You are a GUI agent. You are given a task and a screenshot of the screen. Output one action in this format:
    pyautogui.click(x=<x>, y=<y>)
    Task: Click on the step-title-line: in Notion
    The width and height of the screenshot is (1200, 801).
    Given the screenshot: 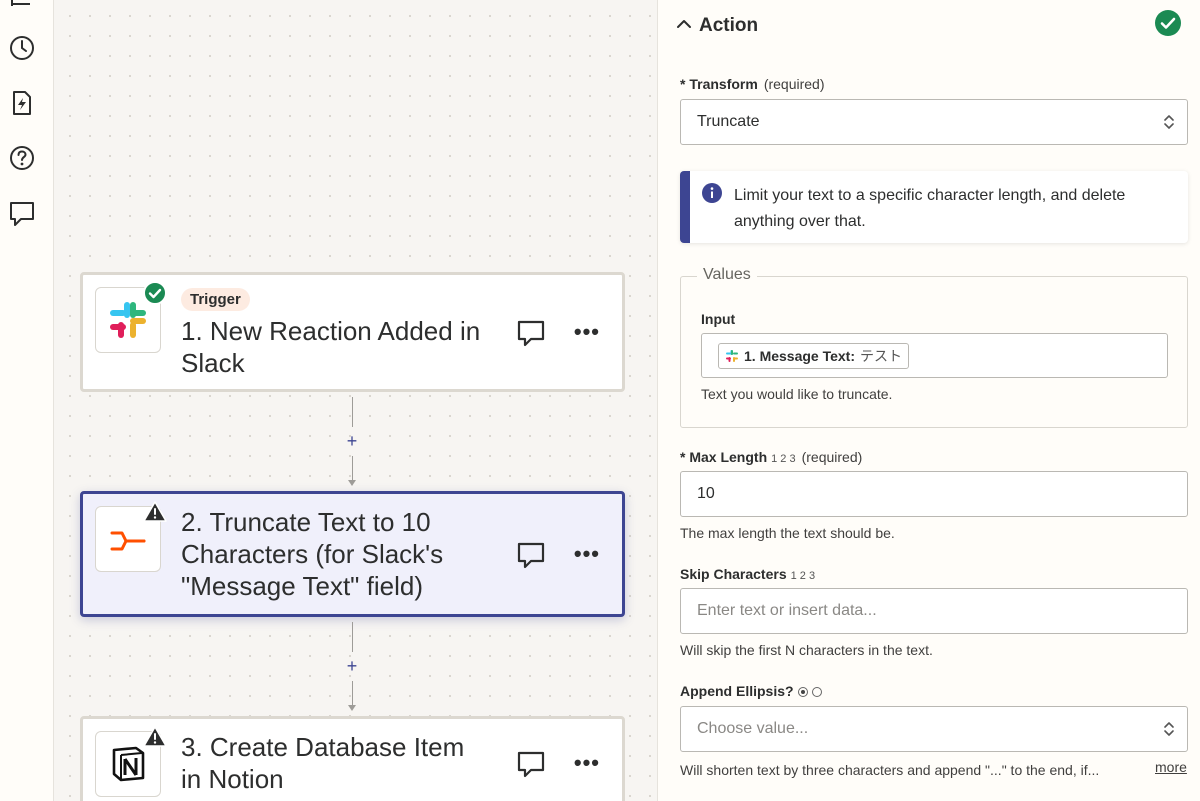 What is the action you would take?
    pyautogui.click(x=232, y=779)
    